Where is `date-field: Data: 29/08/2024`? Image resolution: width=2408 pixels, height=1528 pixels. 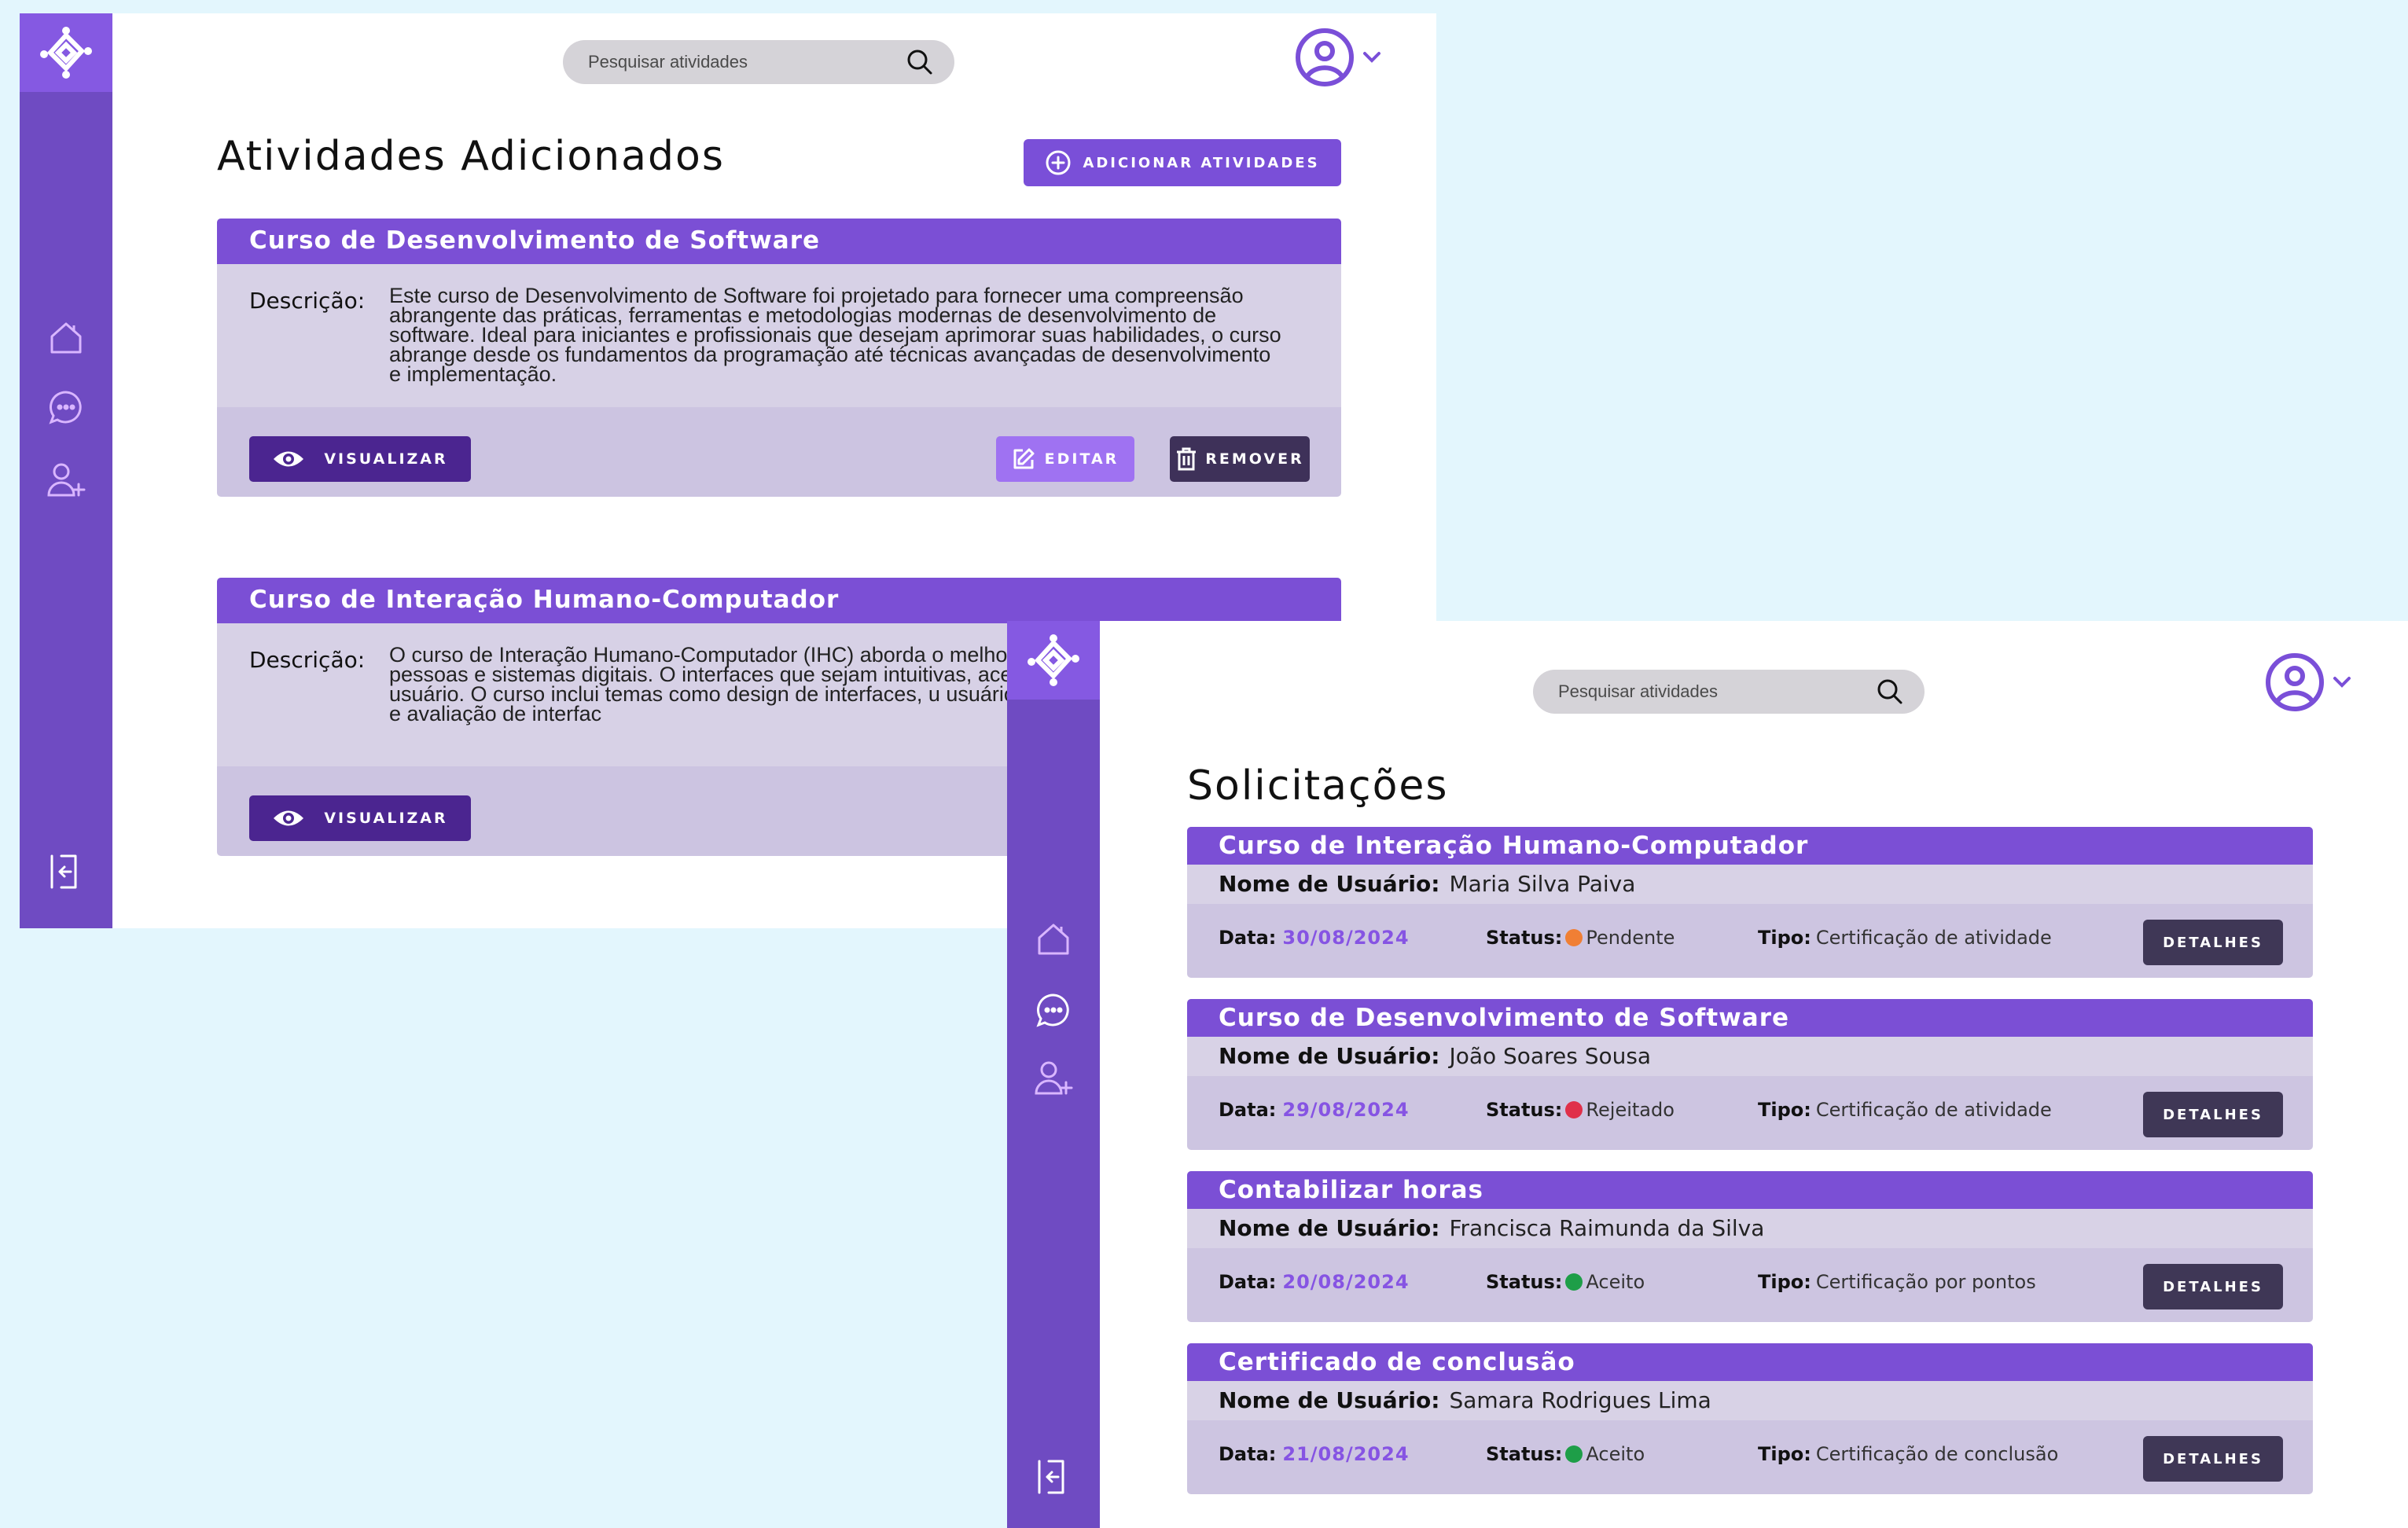 date-field: Data: 29/08/2024 is located at coordinates (1315, 1110).